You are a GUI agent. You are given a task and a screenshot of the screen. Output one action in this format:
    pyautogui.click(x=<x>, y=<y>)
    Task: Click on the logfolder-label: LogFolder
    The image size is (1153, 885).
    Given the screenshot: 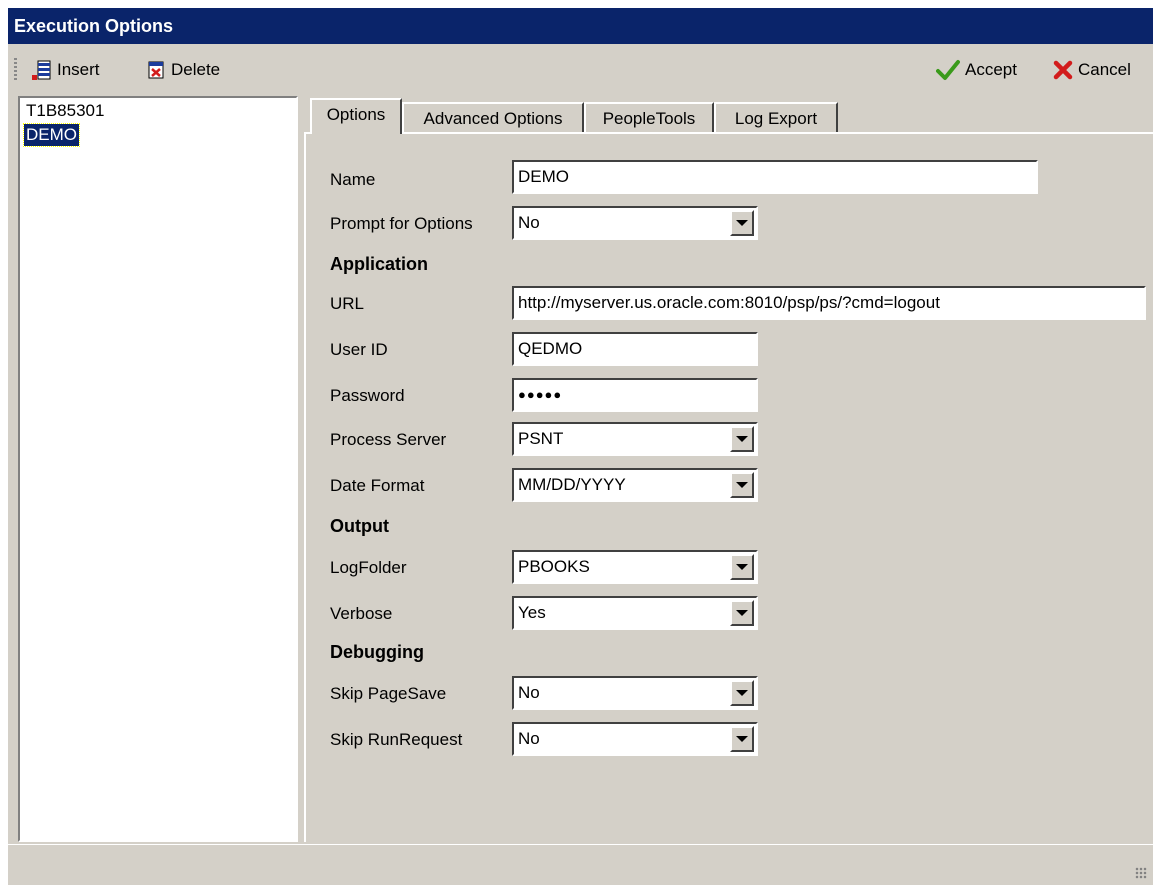 What is the action you would take?
    pyautogui.click(x=368, y=567)
    